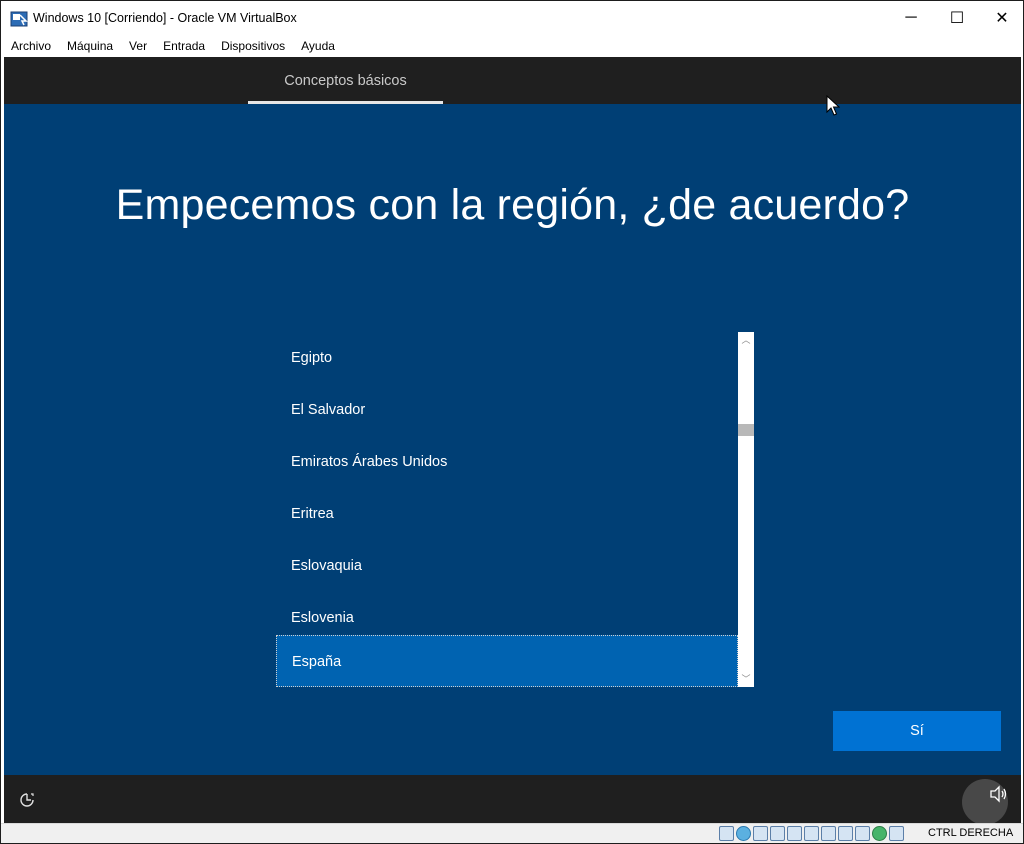  What do you see at coordinates (746, 430) in the screenshot?
I see `scroll-thumb` at bounding box center [746, 430].